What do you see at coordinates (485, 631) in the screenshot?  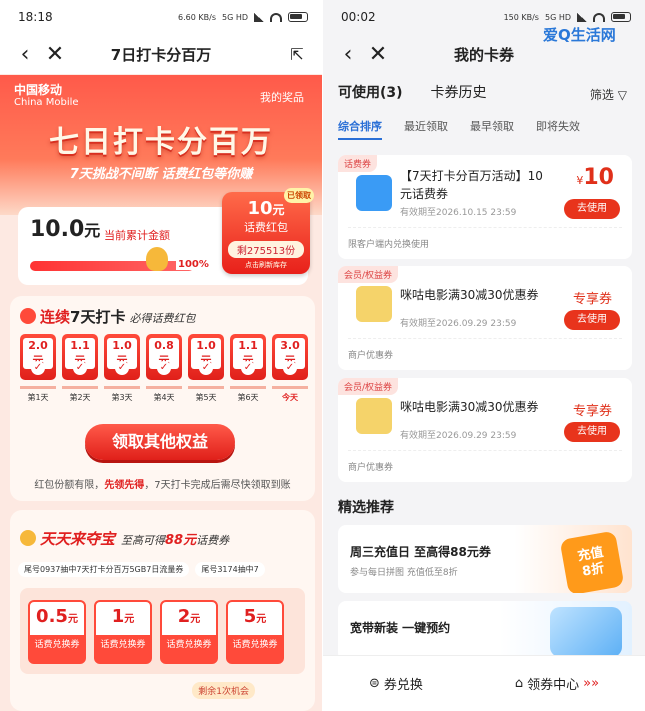 I see `promo-card: 宽带新装 一键预约` at bounding box center [485, 631].